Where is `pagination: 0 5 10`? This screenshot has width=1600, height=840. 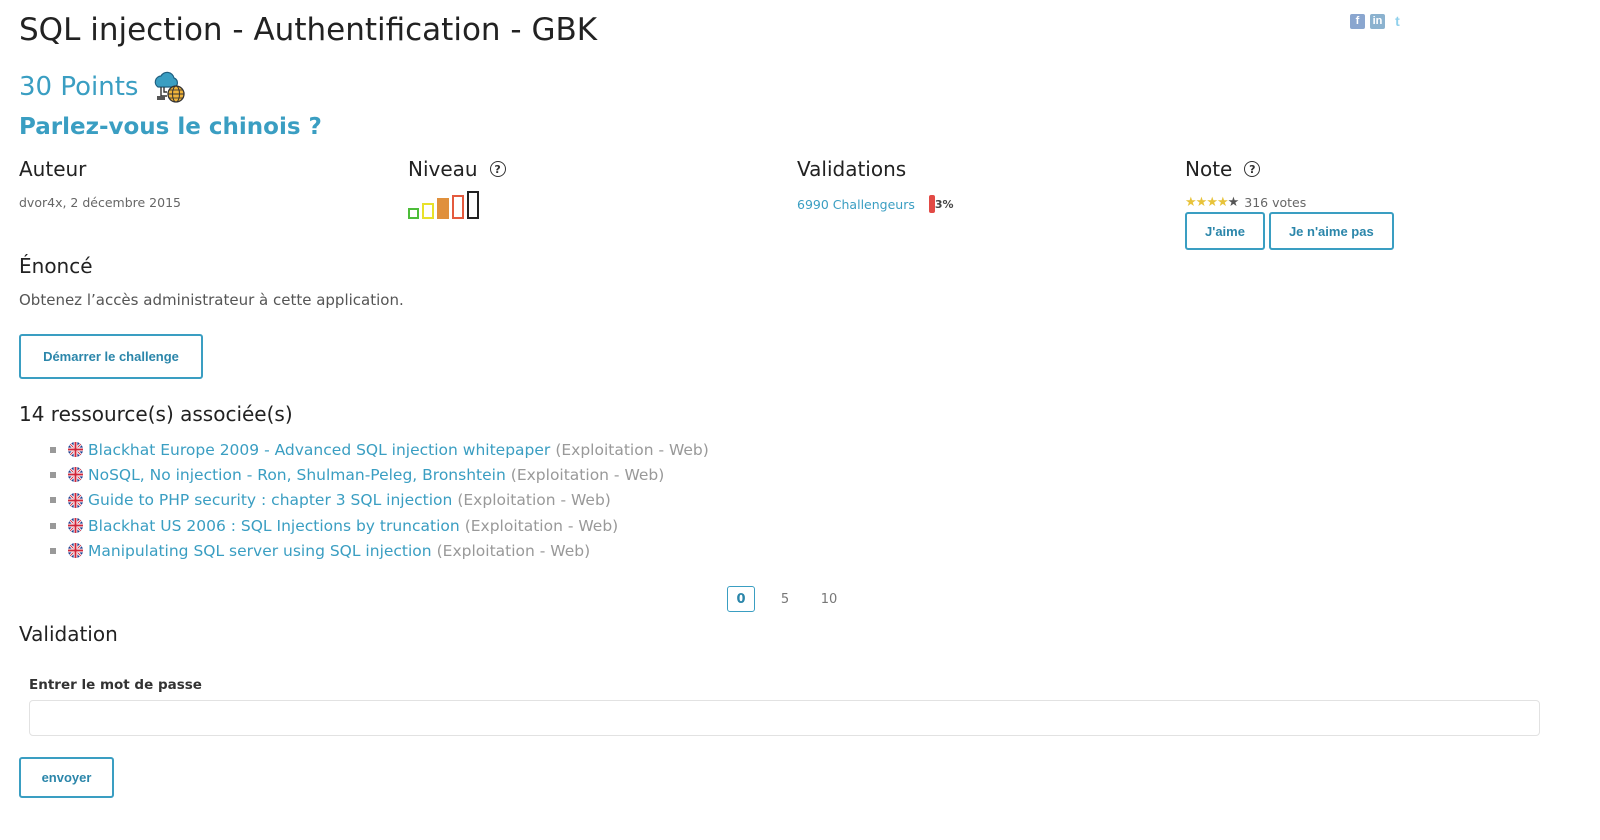
pagination: 0 5 10 is located at coordinates (785, 599).